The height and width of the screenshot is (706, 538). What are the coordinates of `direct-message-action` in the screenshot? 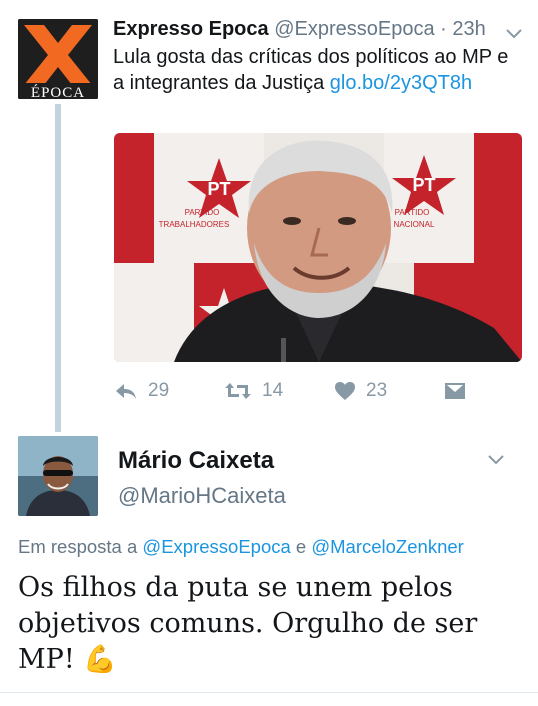 It's located at (455, 391).